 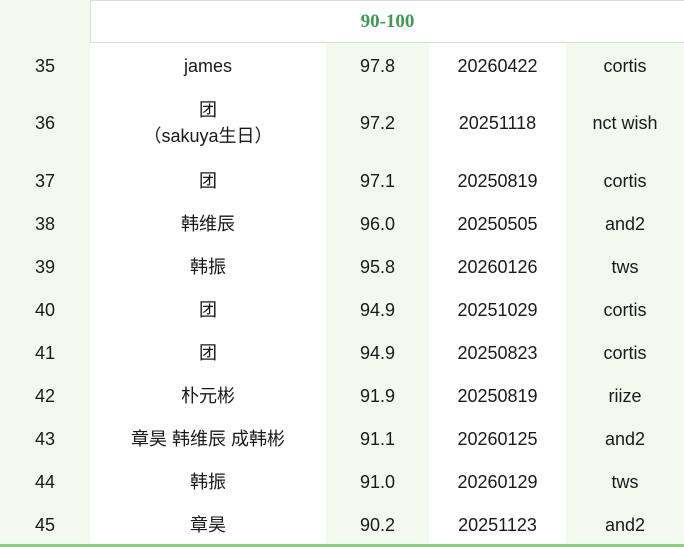 What do you see at coordinates (208, 395) in the screenshot?
I see `name-cell: 朴元彬` at bounding box center [208, 395].